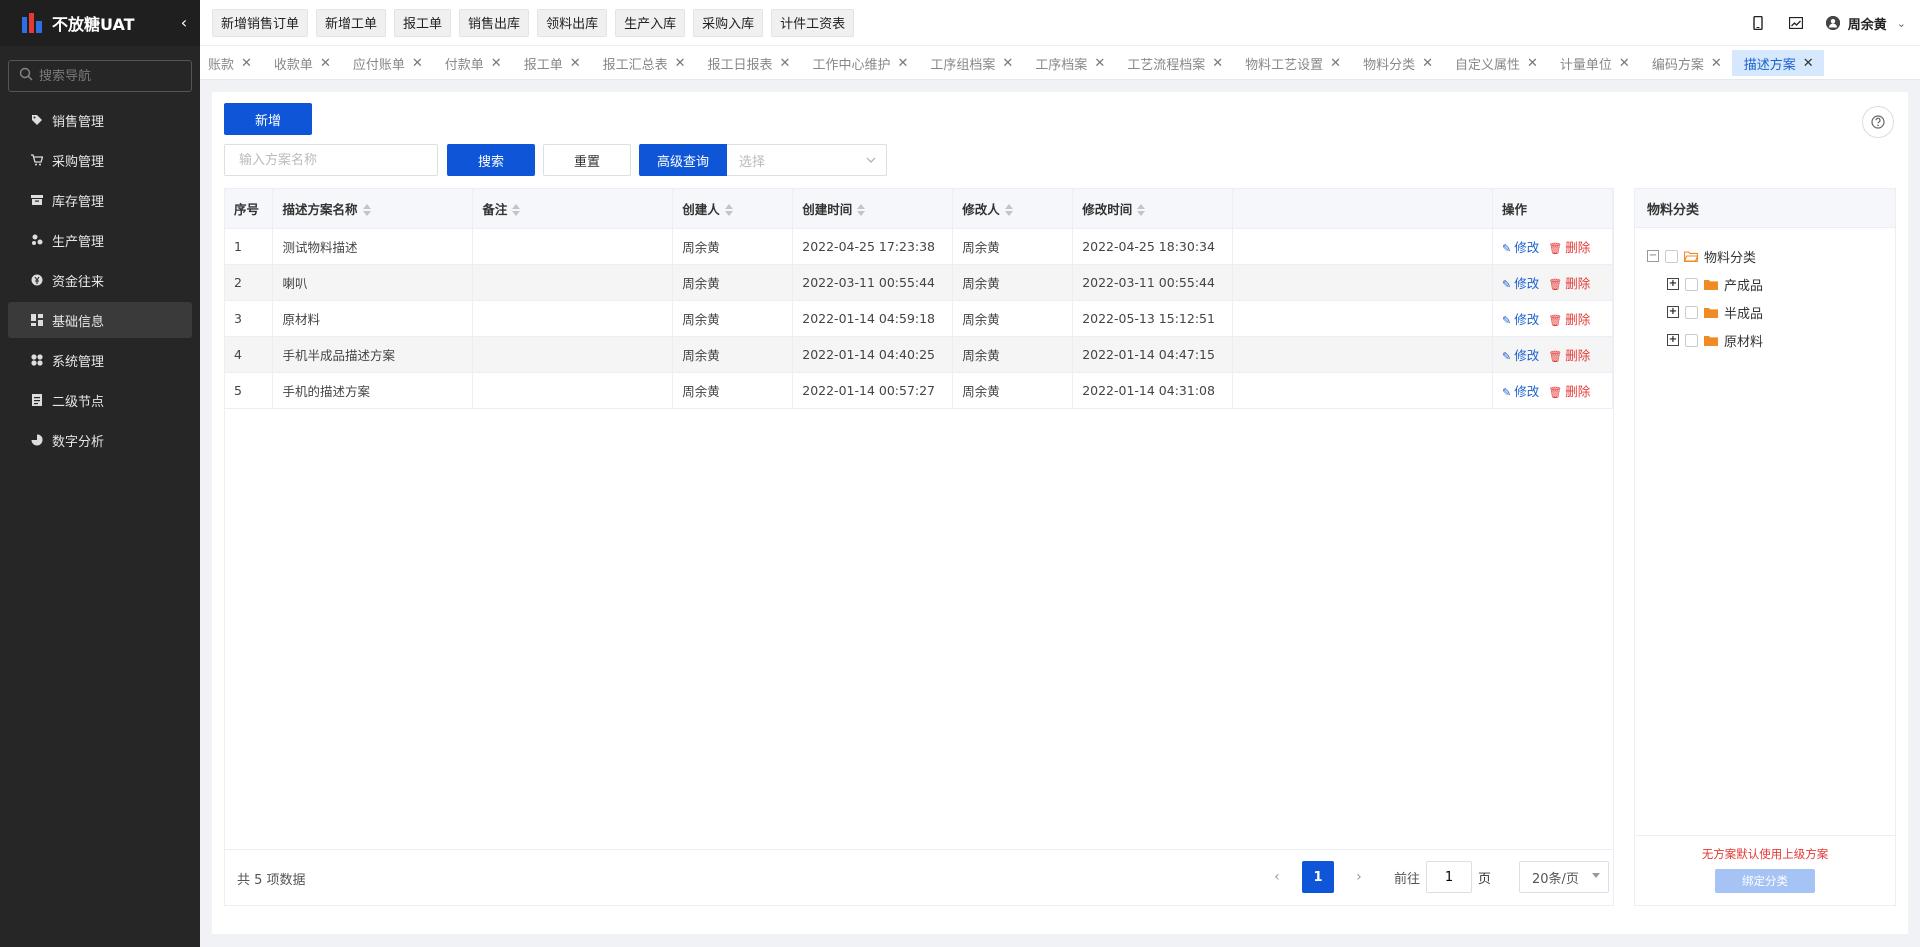 The image size is (1920, 947). What do you see at coordinates (873, 209) in the screenshot?
I see `column-header-created-at: 创建时间` at bounding box center [873, 209].